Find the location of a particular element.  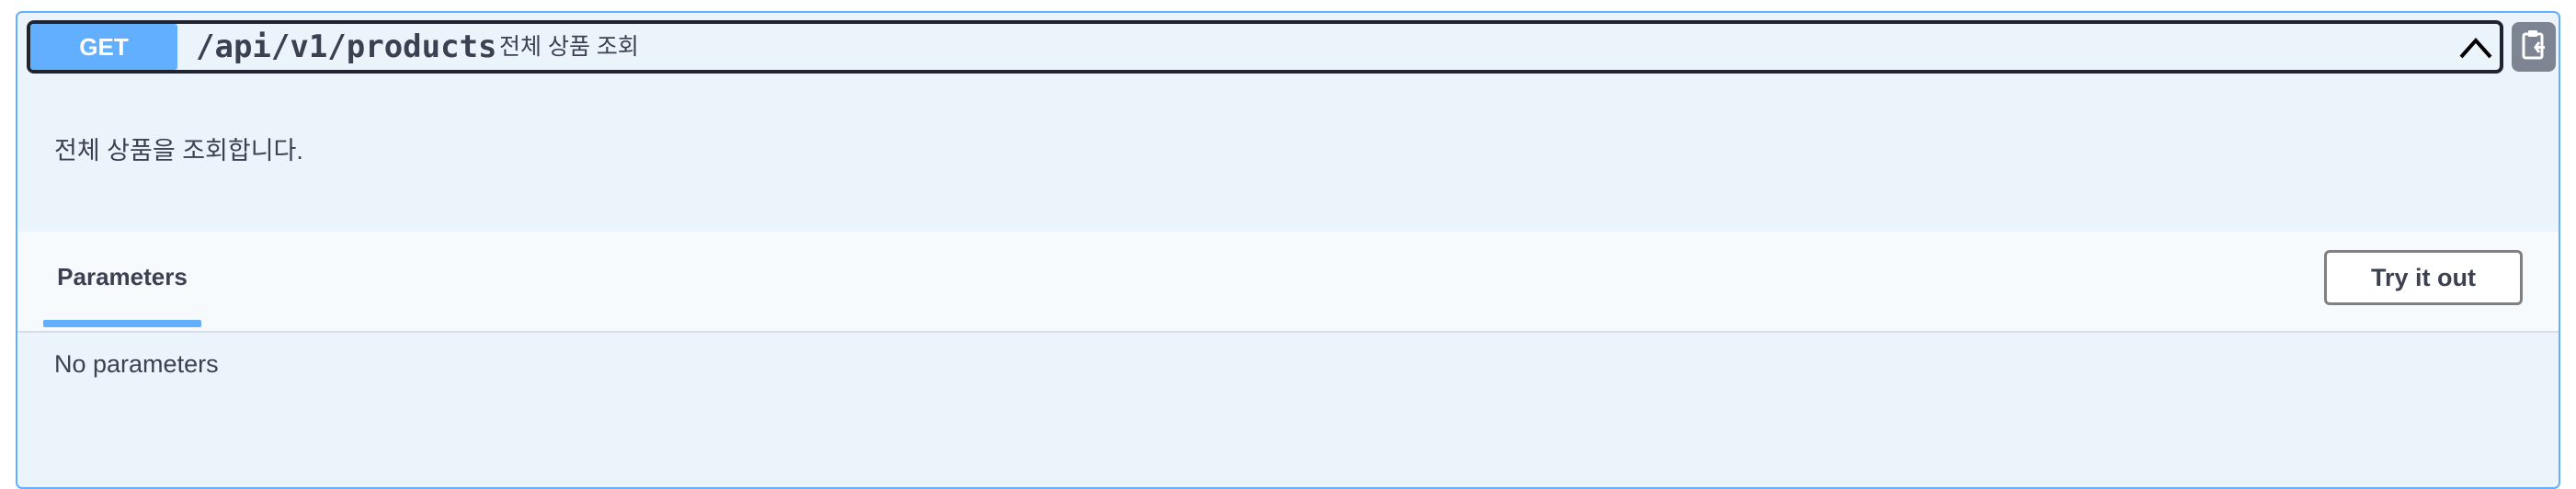

operation-summary-bar: GET /api/v1/products 전체 상품 조회 is located at coordinates (1265, 47).